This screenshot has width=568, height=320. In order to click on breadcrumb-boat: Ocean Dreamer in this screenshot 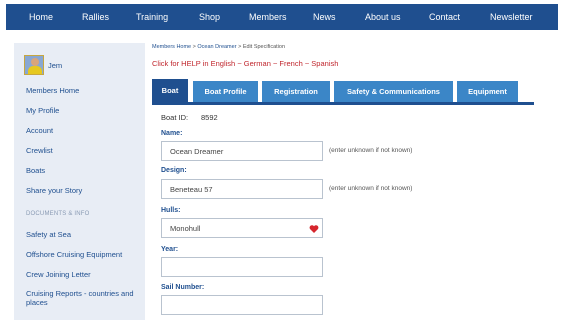, I will do `click(216, 47)`.